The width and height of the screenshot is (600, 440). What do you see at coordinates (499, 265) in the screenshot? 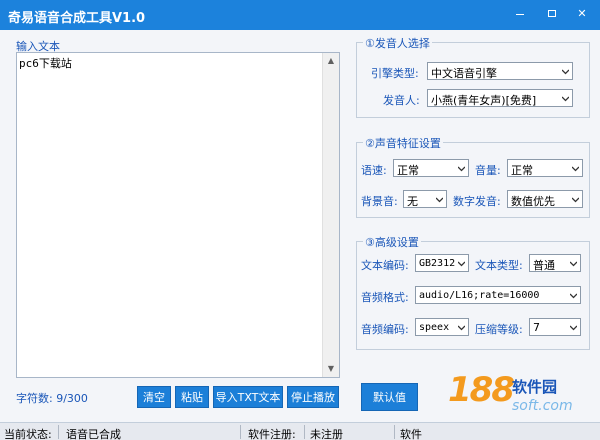
I see `text-type-label: 文本类型:` at bounding box center [499, 265].